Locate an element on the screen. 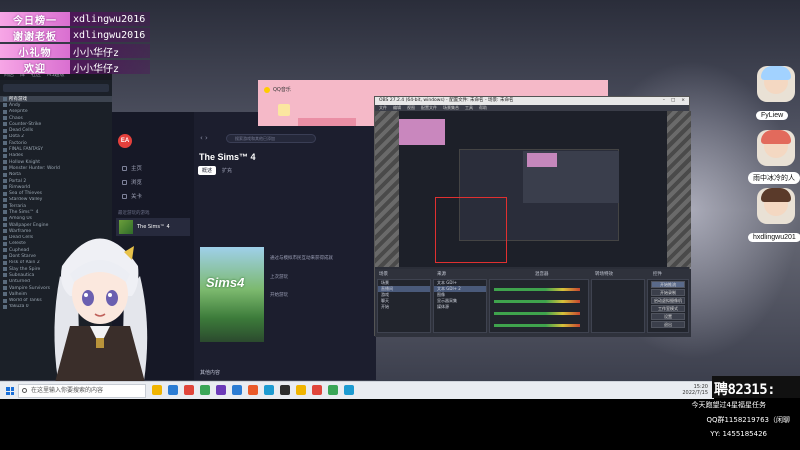  qq-music-tile is located at coordinates (284, 110).